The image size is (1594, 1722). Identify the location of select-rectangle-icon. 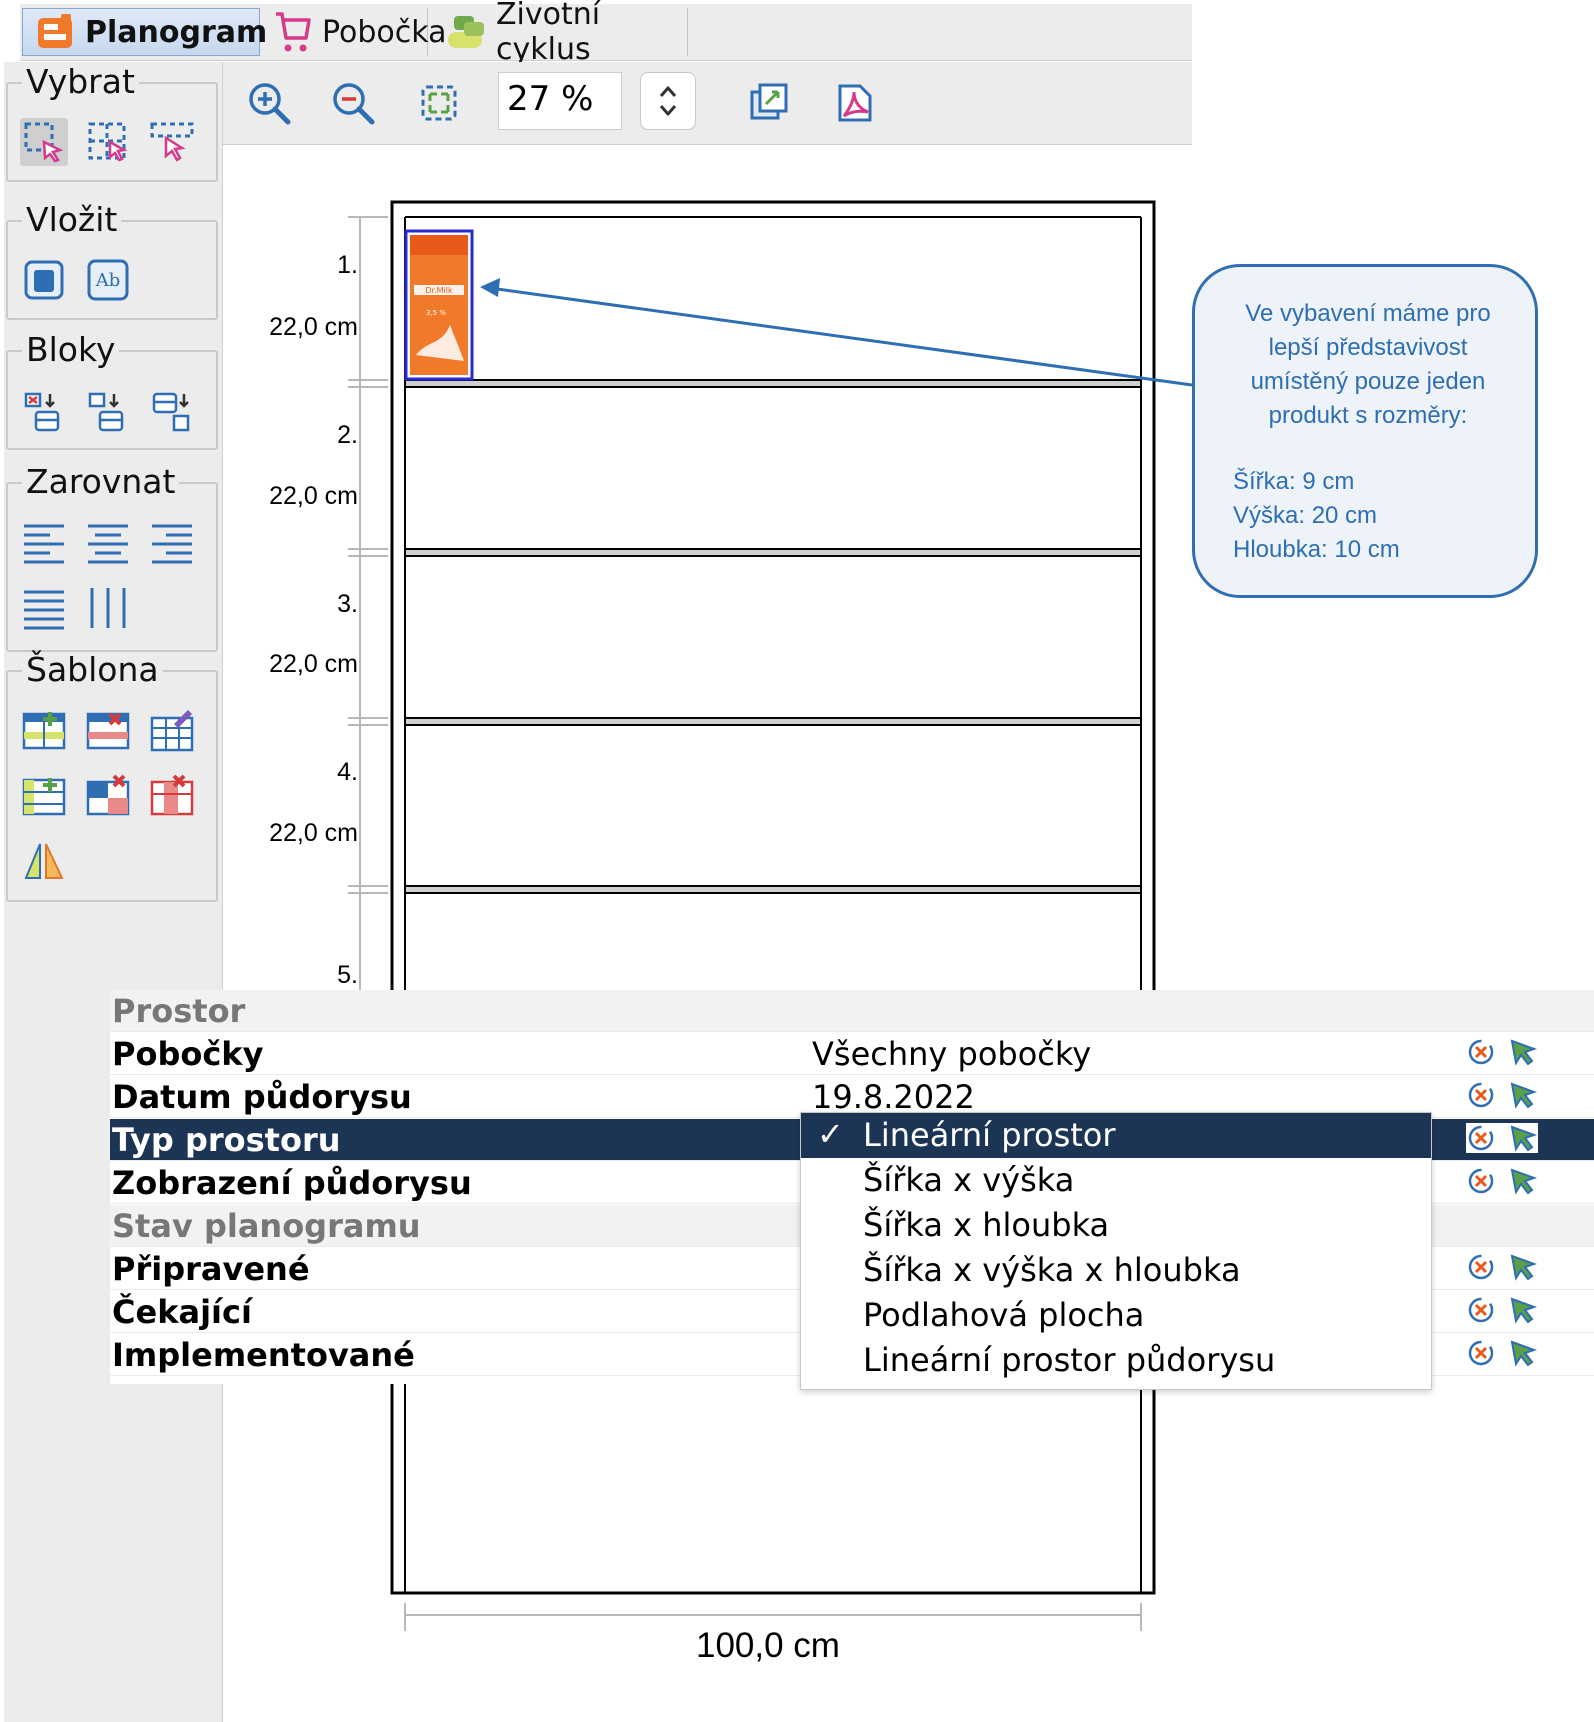
(44, 142).